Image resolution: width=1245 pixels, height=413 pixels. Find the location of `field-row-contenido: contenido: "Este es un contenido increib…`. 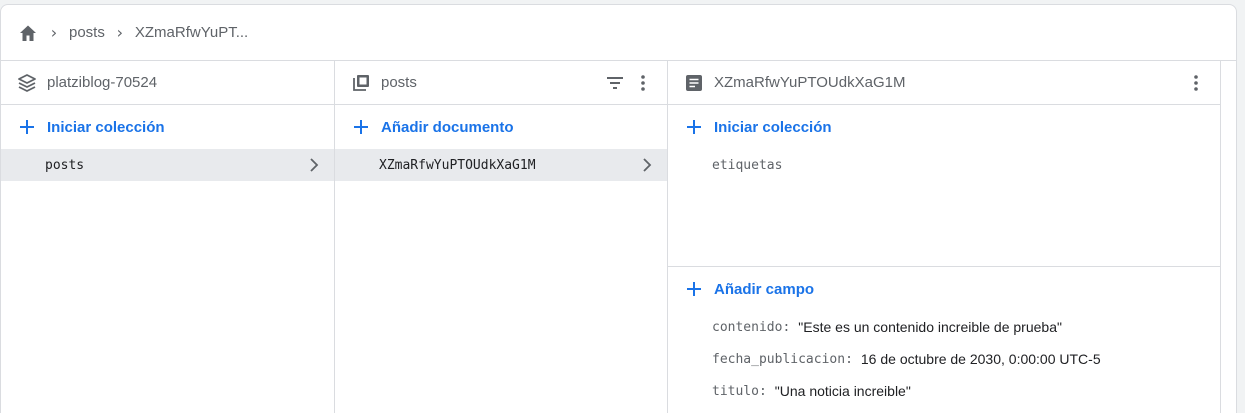

field-row-contenido: contenido: "Este es un contenido increib… is located at coordinates (944, 327).